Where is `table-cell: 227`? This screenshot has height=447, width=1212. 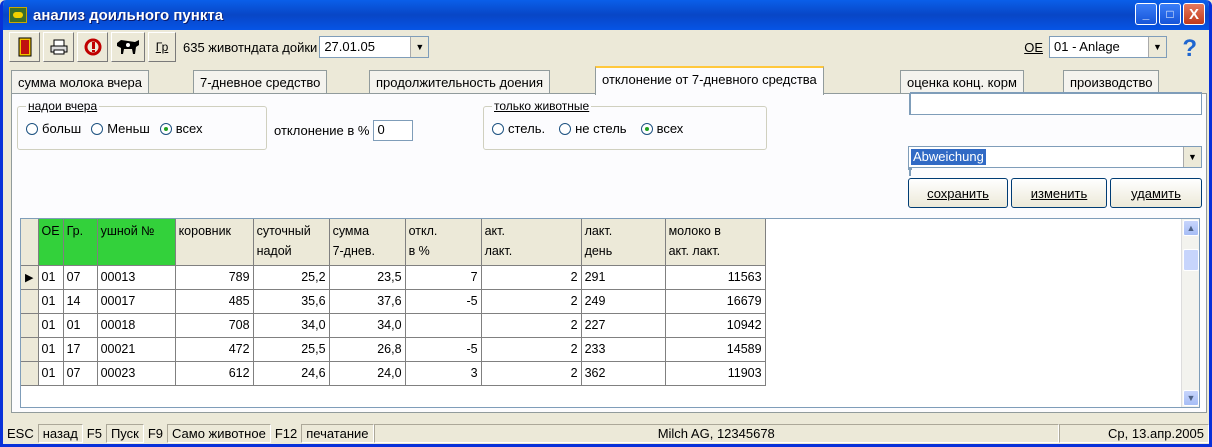
table-cell: 227 is located at coordinates (623, 325).